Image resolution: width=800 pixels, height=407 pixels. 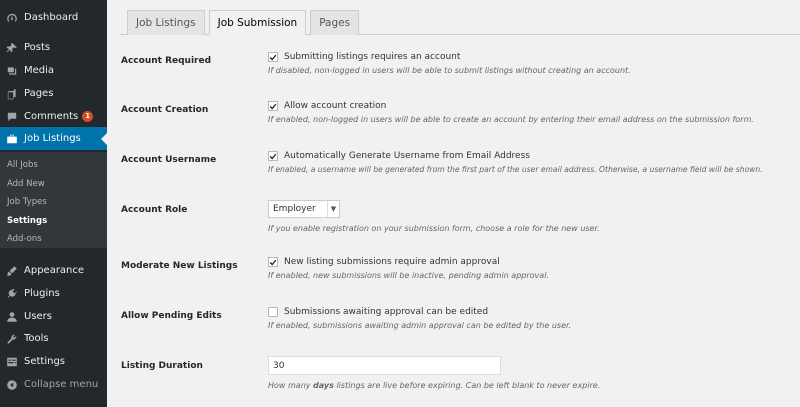 I want to click on comment-count-badge: 1, so click(x=88, y=116).